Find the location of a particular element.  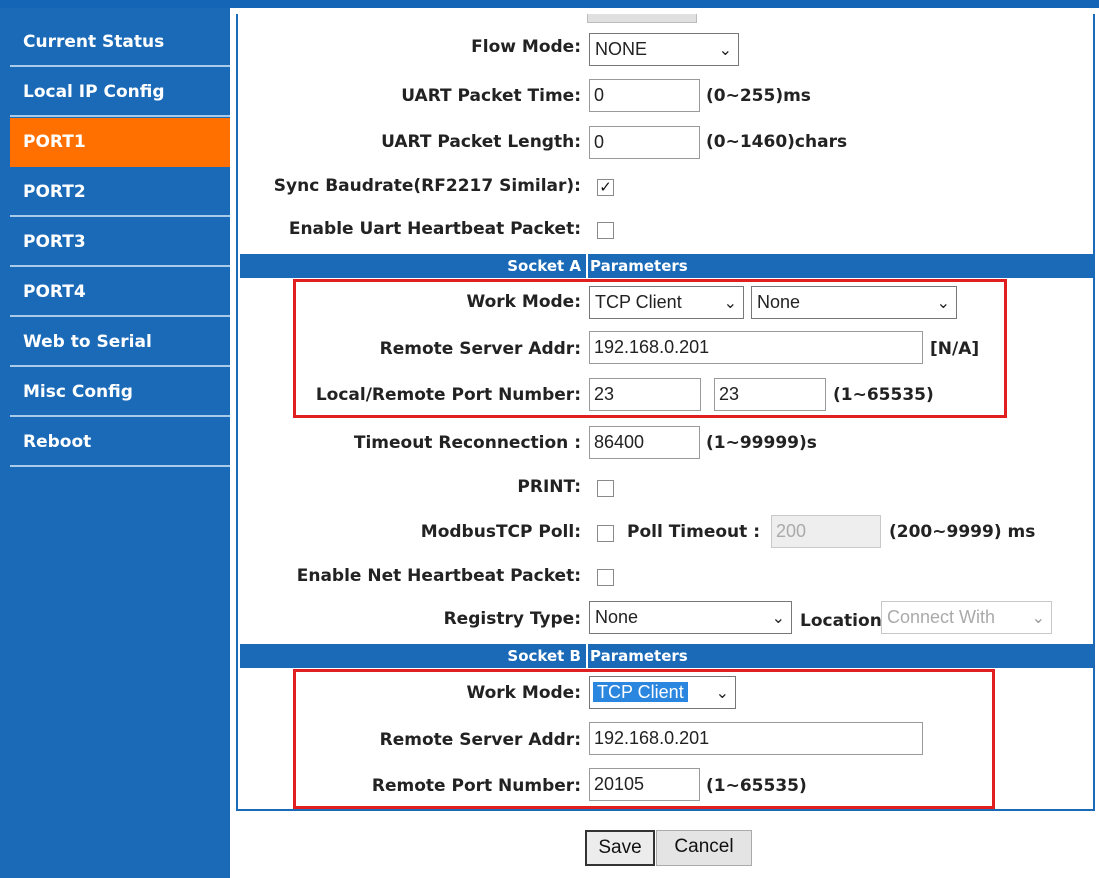

nav-item-current-status: Current Status is located at coordinates (120, 42).